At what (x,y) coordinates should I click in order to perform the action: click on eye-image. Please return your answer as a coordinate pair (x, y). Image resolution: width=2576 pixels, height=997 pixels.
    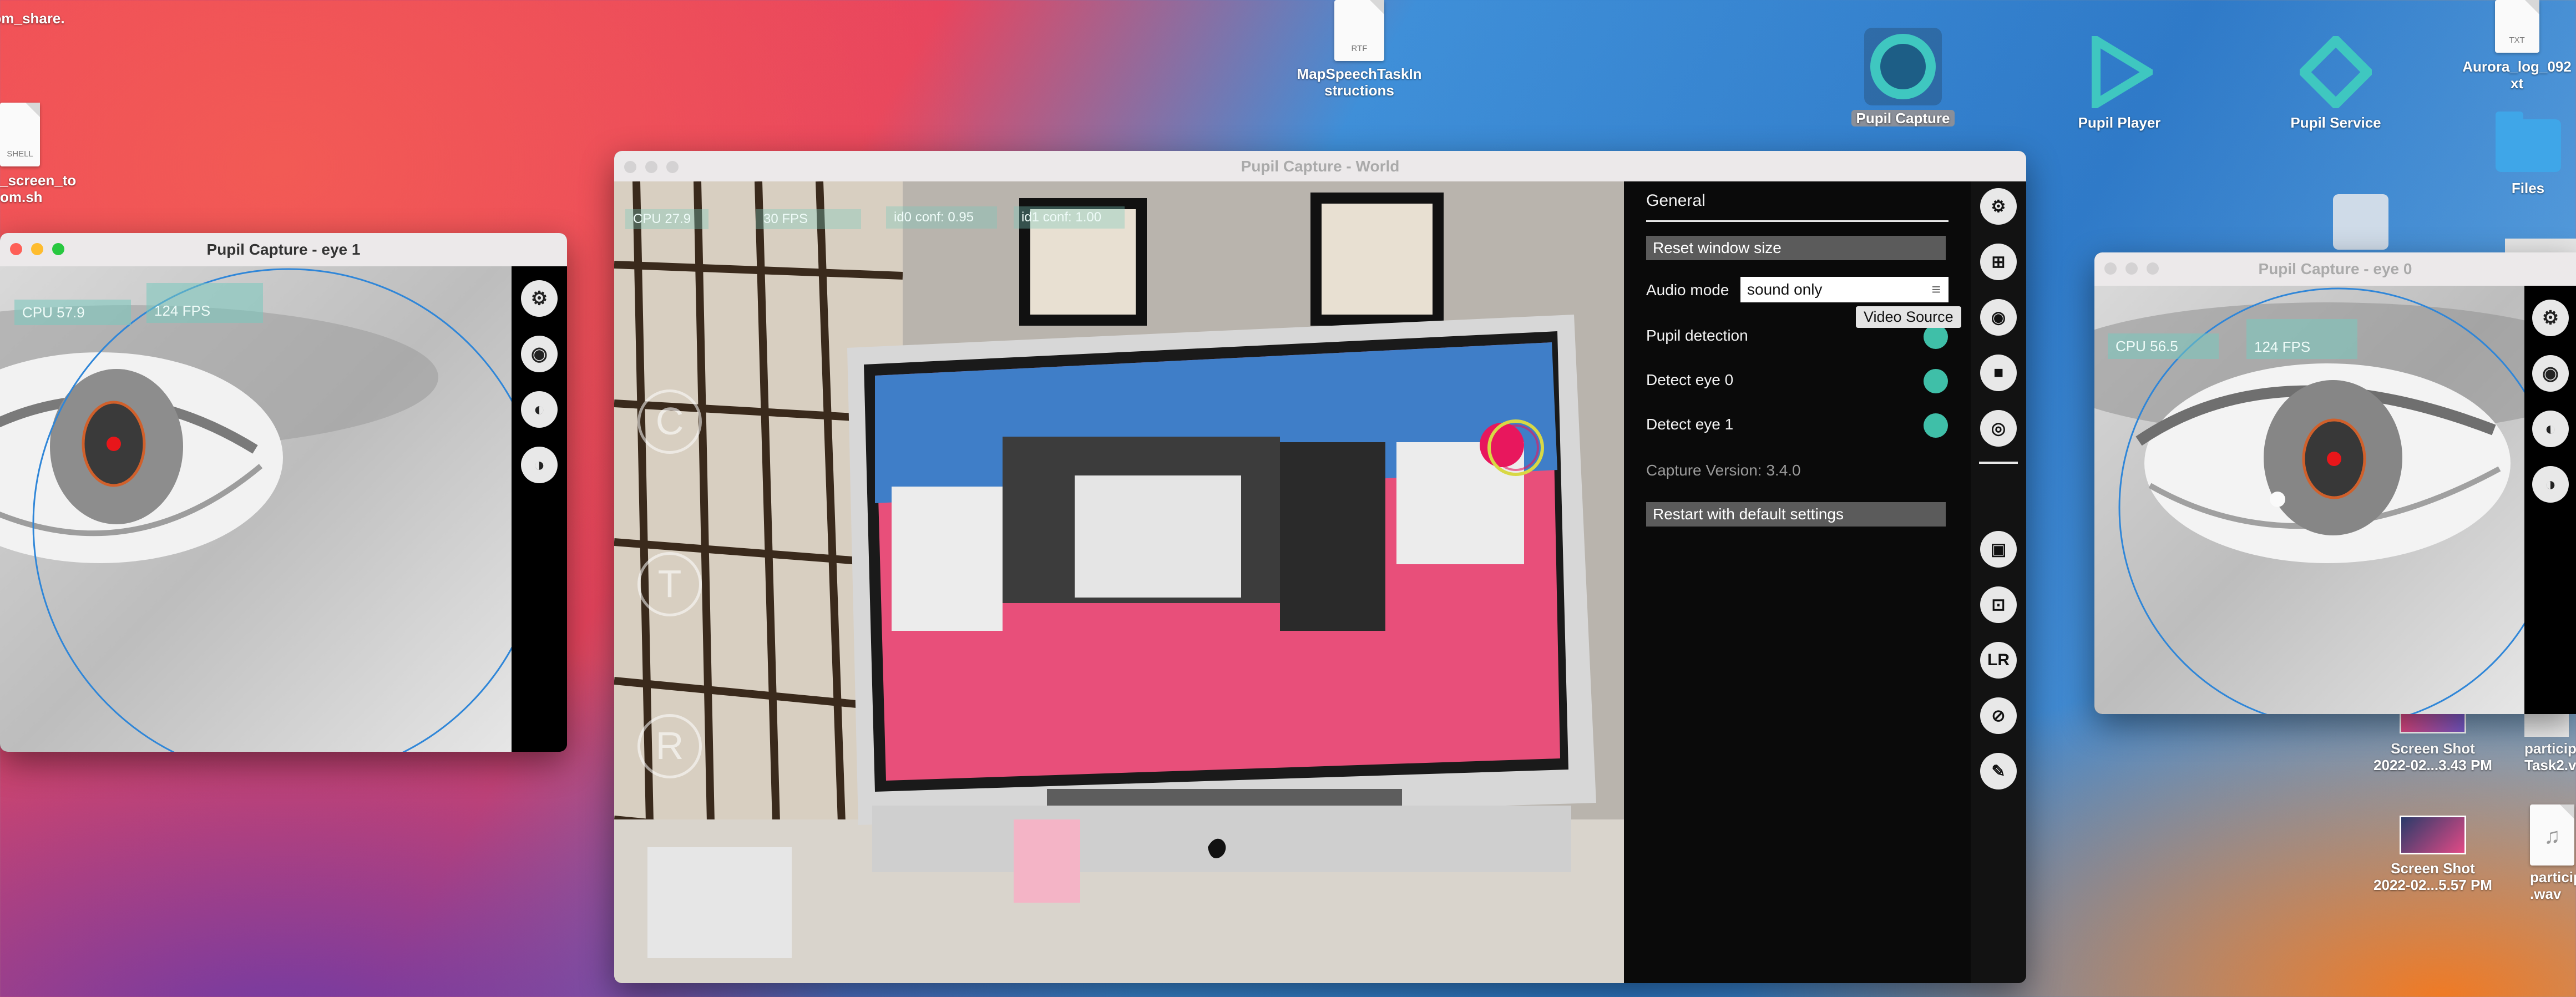
    Looking at the image, I should click on (256, 510).